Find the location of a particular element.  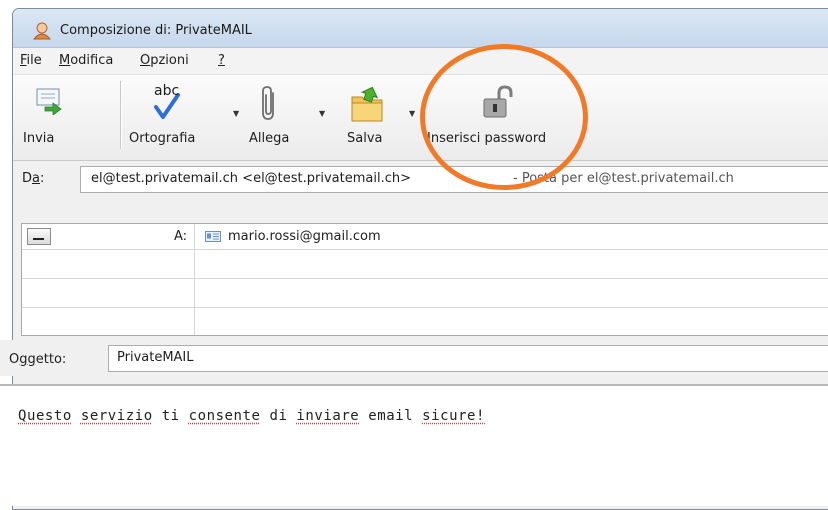

attach-button: Allega is located at coordinates (273, 117).